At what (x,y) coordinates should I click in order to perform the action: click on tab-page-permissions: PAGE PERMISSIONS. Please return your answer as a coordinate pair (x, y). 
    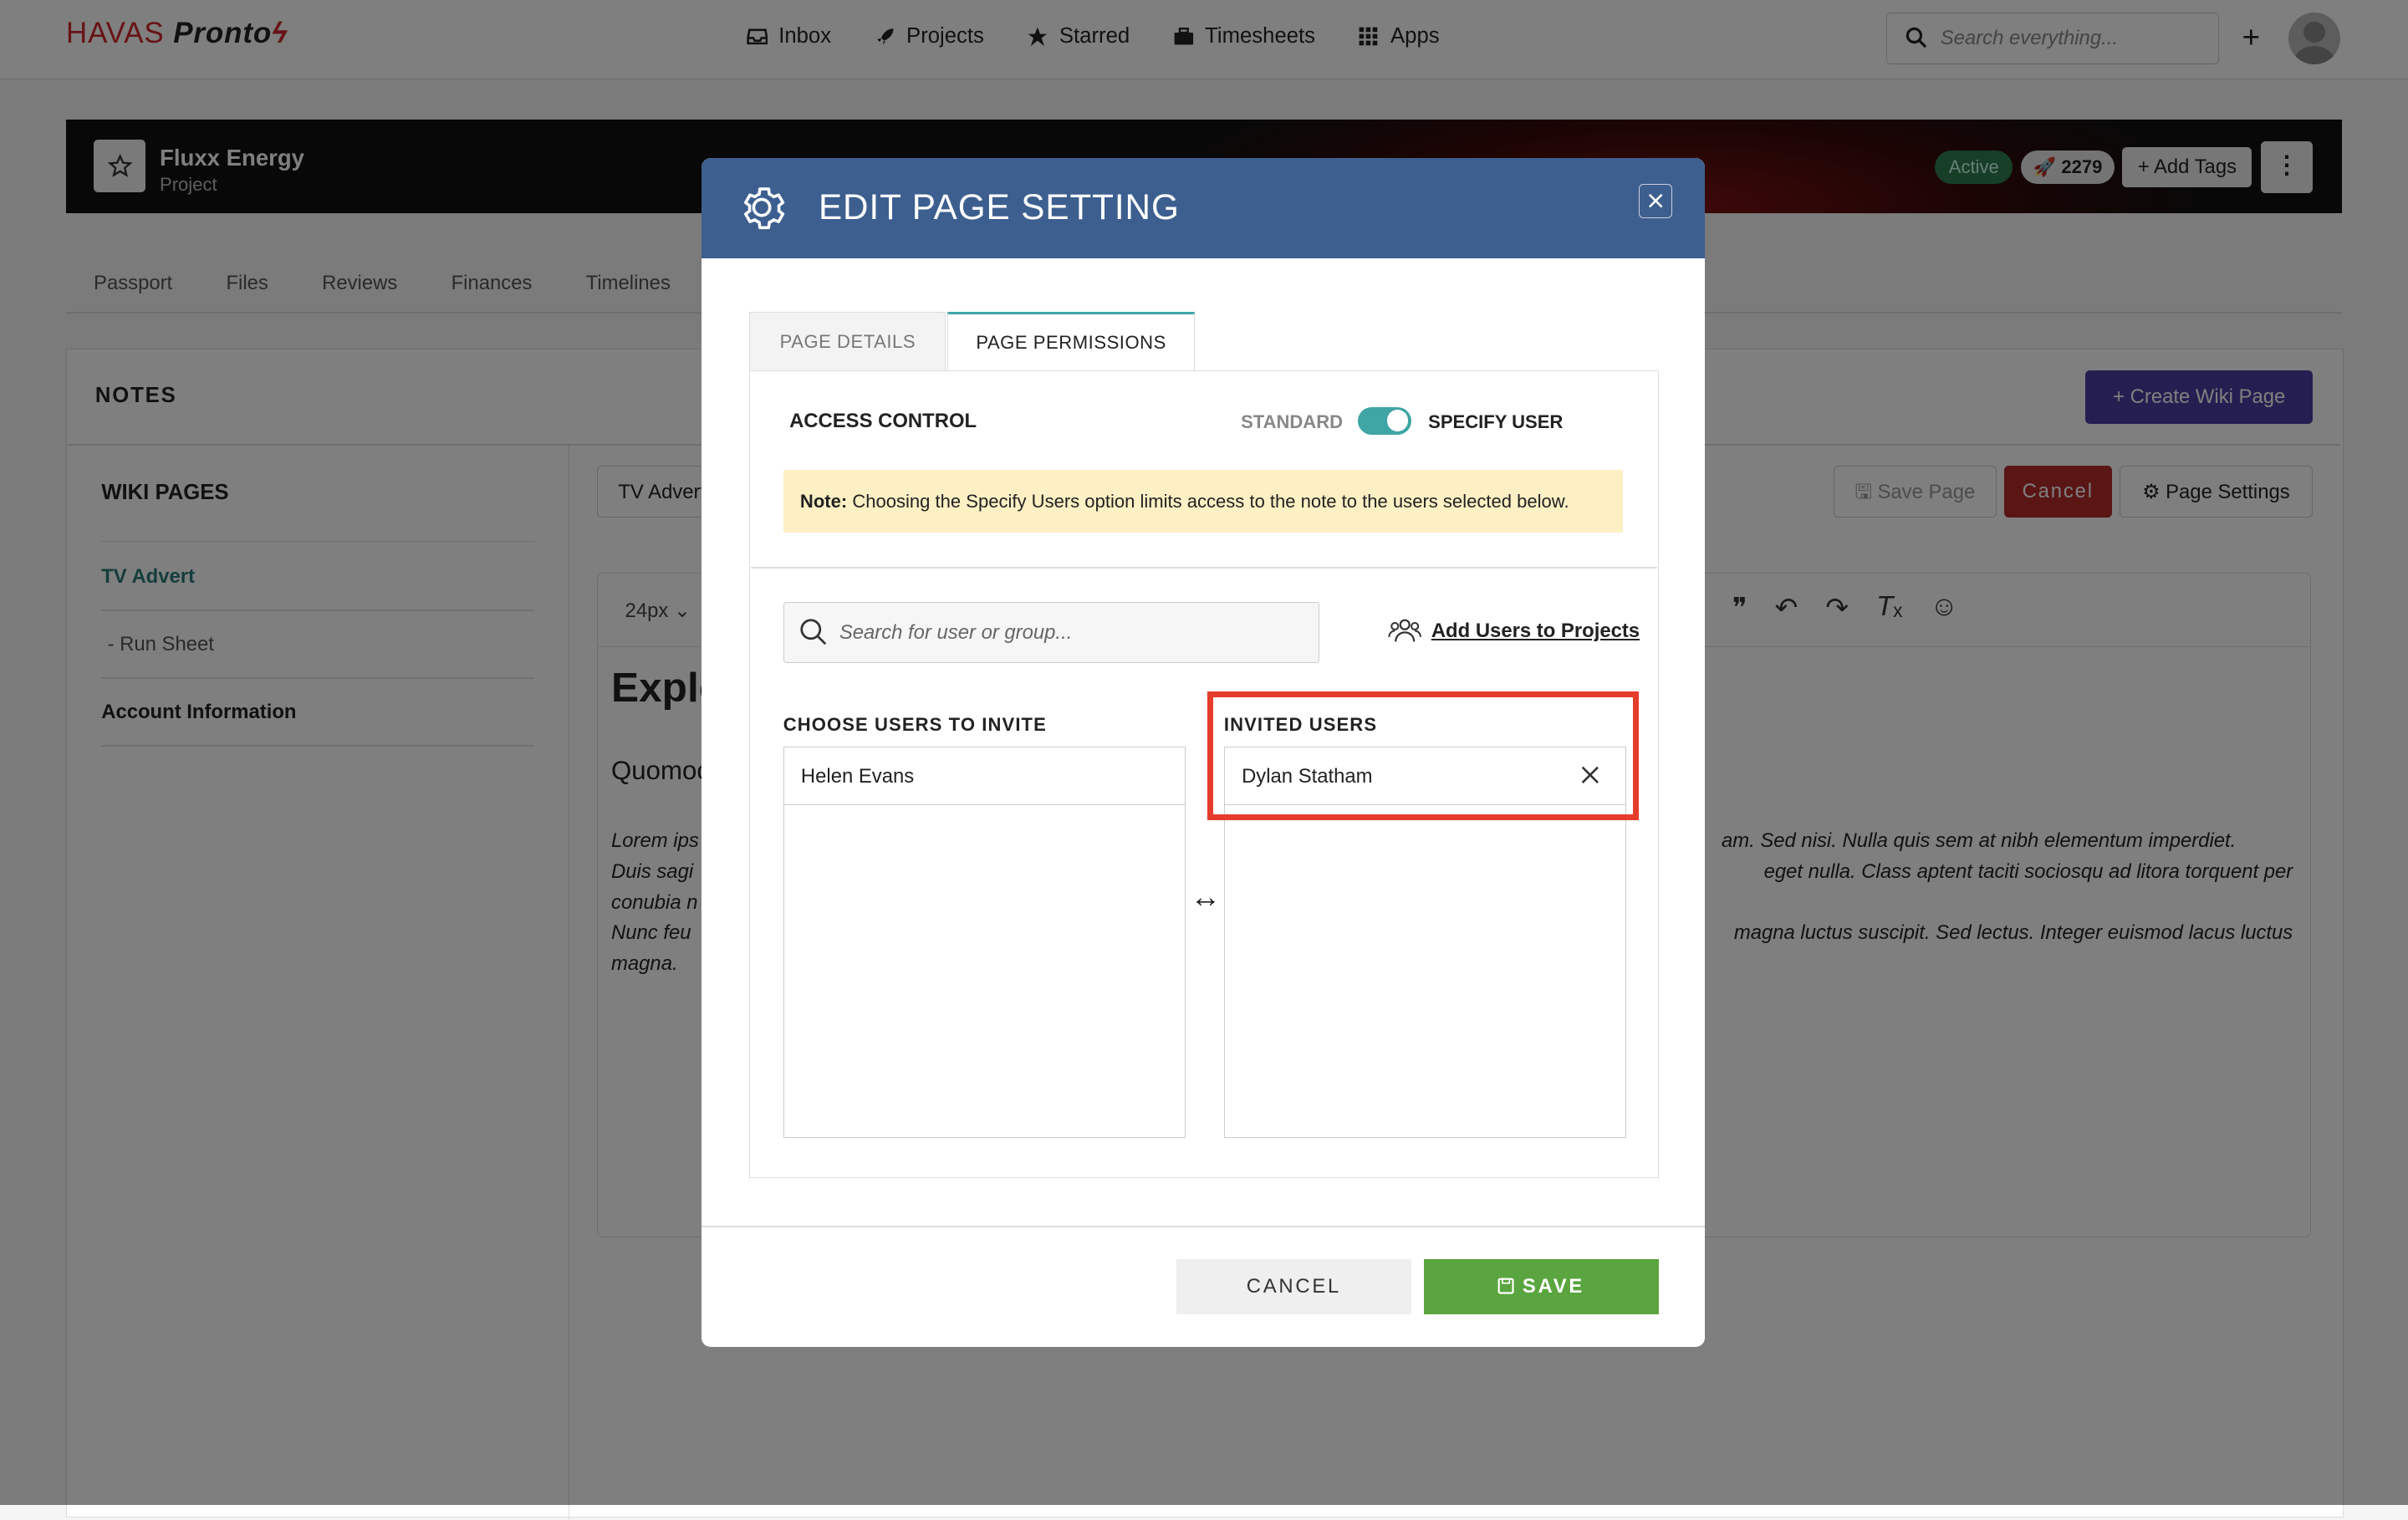
    Looking at the image, I should click on (1071, 341).